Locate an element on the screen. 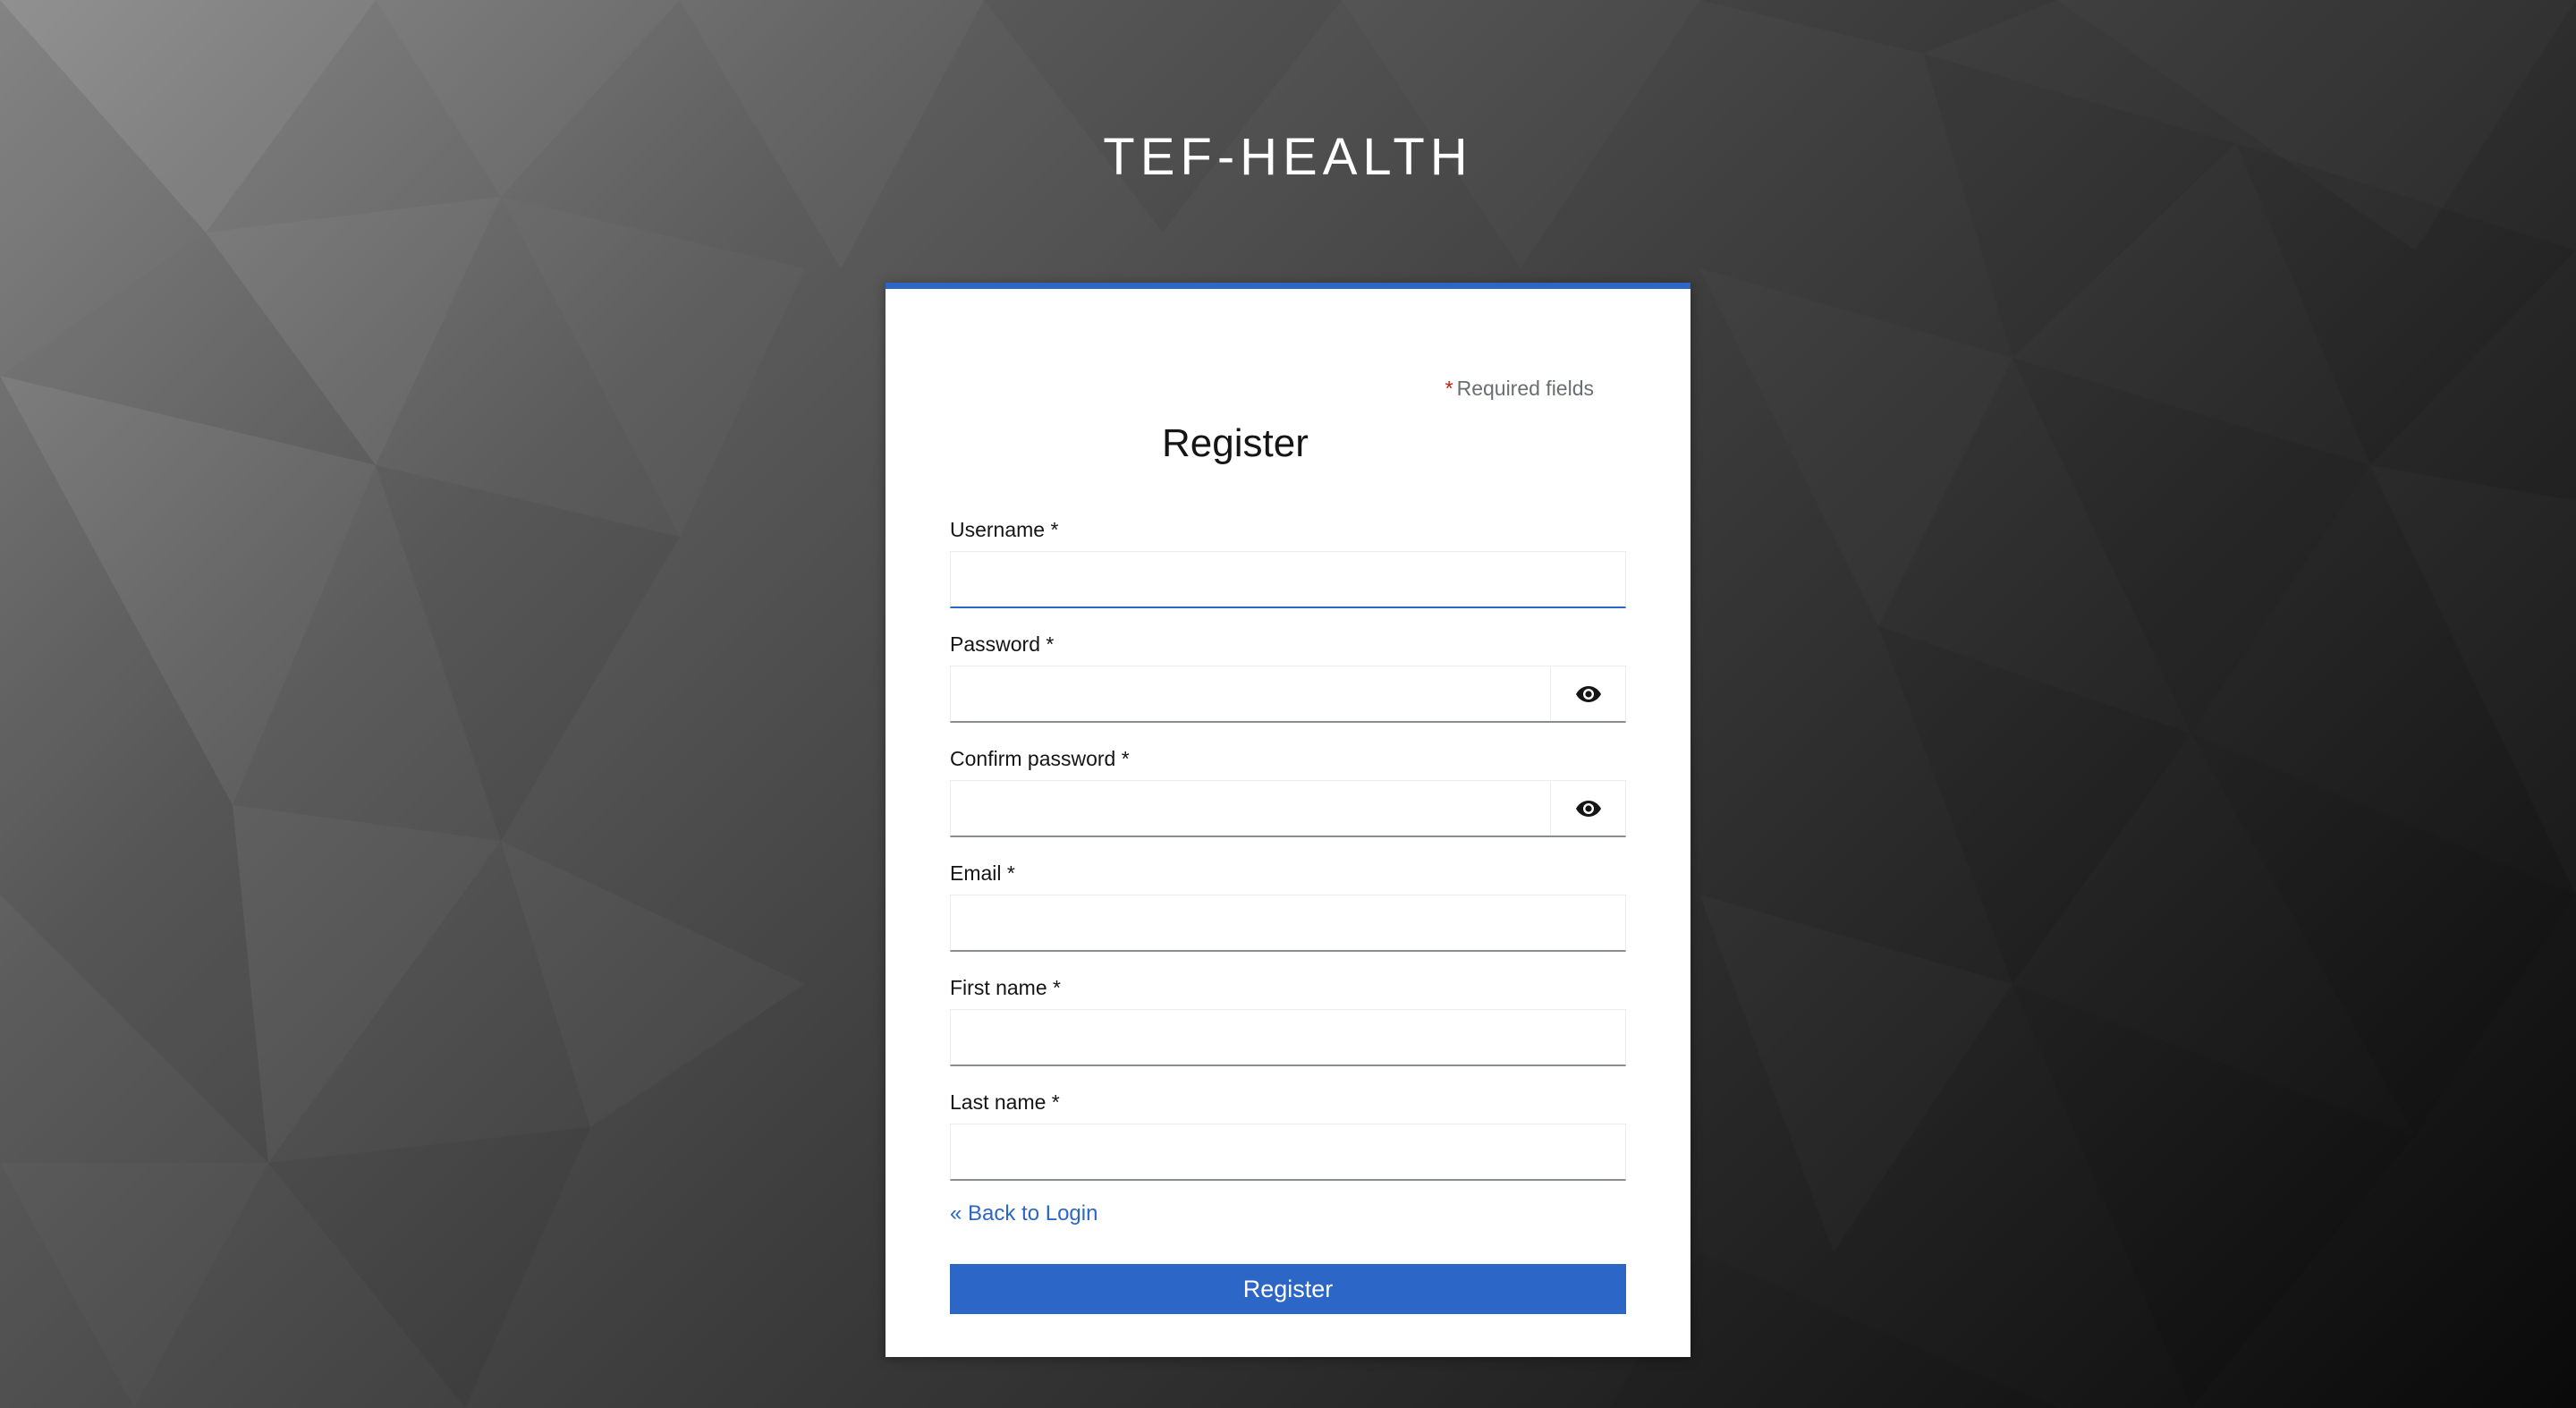 Image resolution: width=2576 pixels, height=1408 pixels. confirm-password-input-wrap is located at coordinates (1288, 808).